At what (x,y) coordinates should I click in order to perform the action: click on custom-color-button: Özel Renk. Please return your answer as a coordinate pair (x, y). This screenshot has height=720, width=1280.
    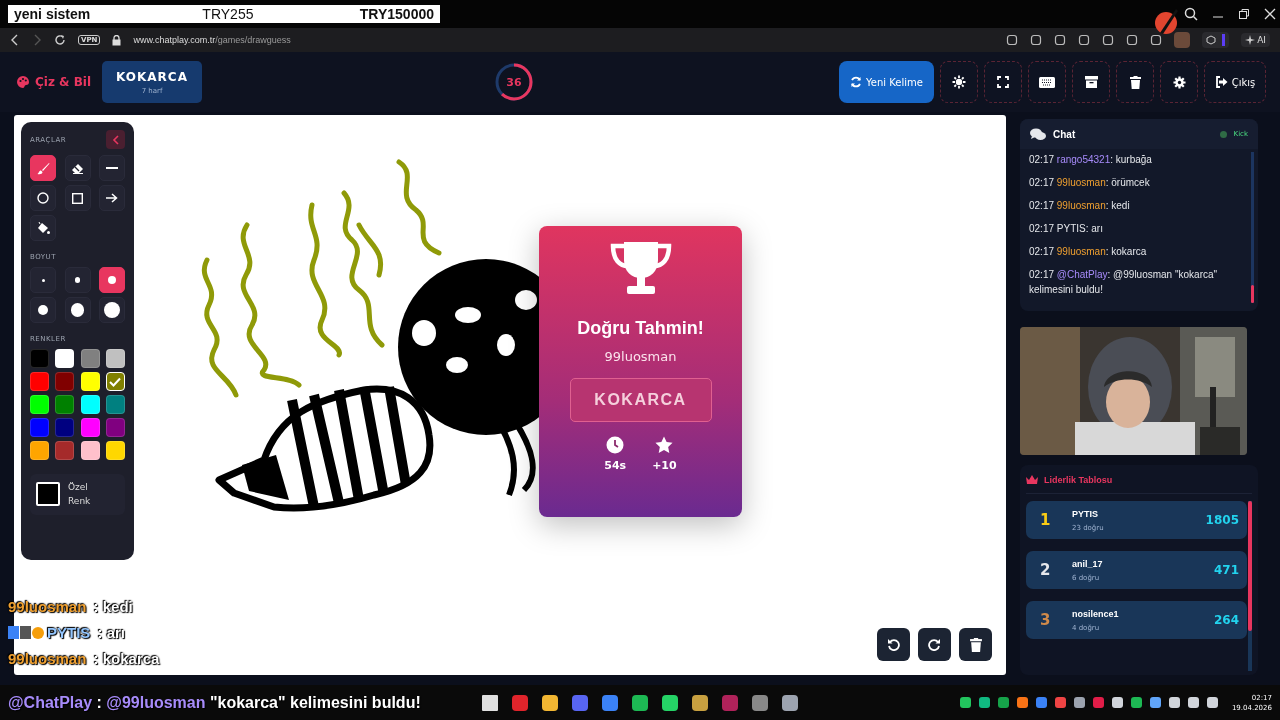
    Looking at the image, I should click on (77, 494).